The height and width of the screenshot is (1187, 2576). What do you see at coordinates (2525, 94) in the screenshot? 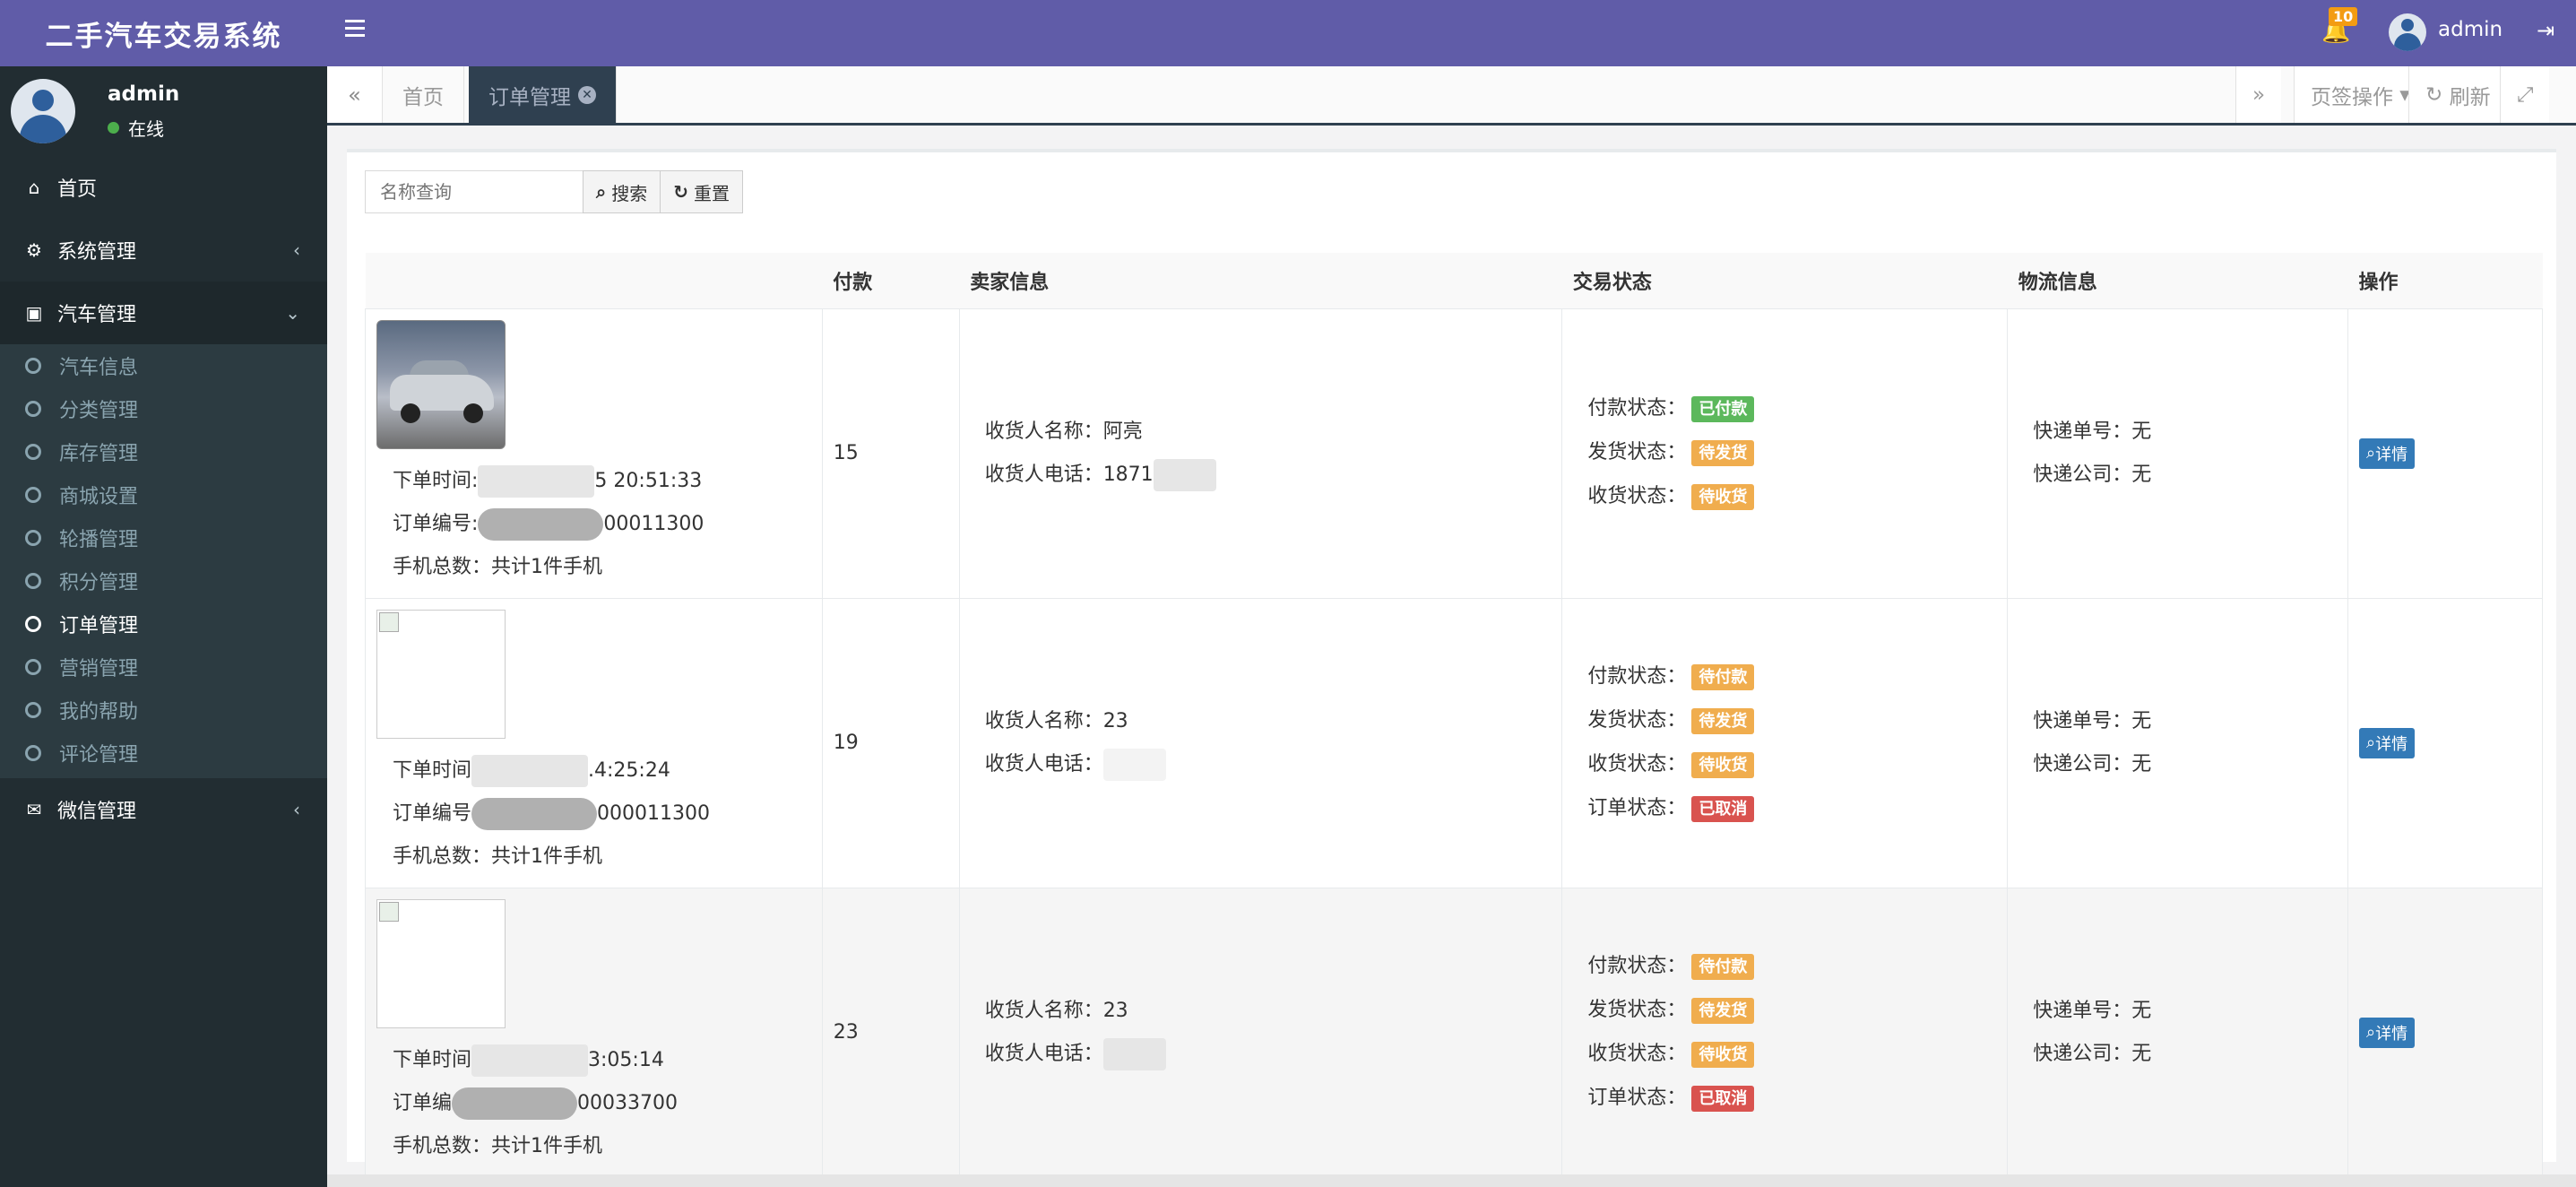
I see `fullscreen-icon: ⤢` at bounding box center [2525, 94].